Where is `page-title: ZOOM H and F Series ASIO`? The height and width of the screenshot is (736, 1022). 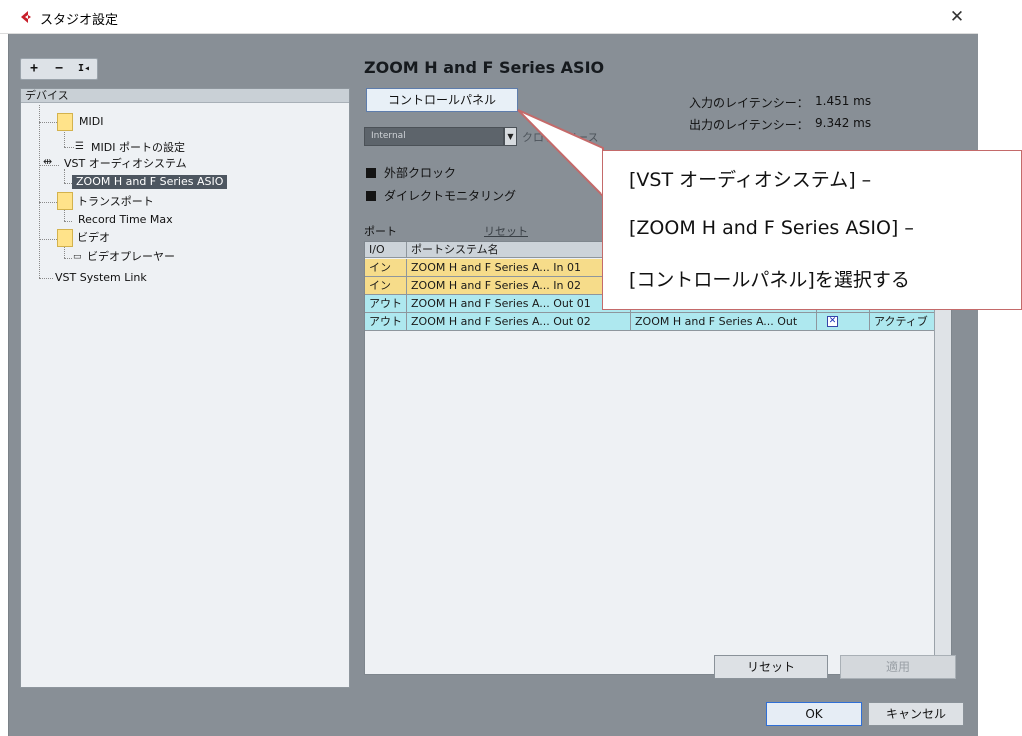 page-title: ZOOM H and F Series ASIO is located at coordinates (484, 67).